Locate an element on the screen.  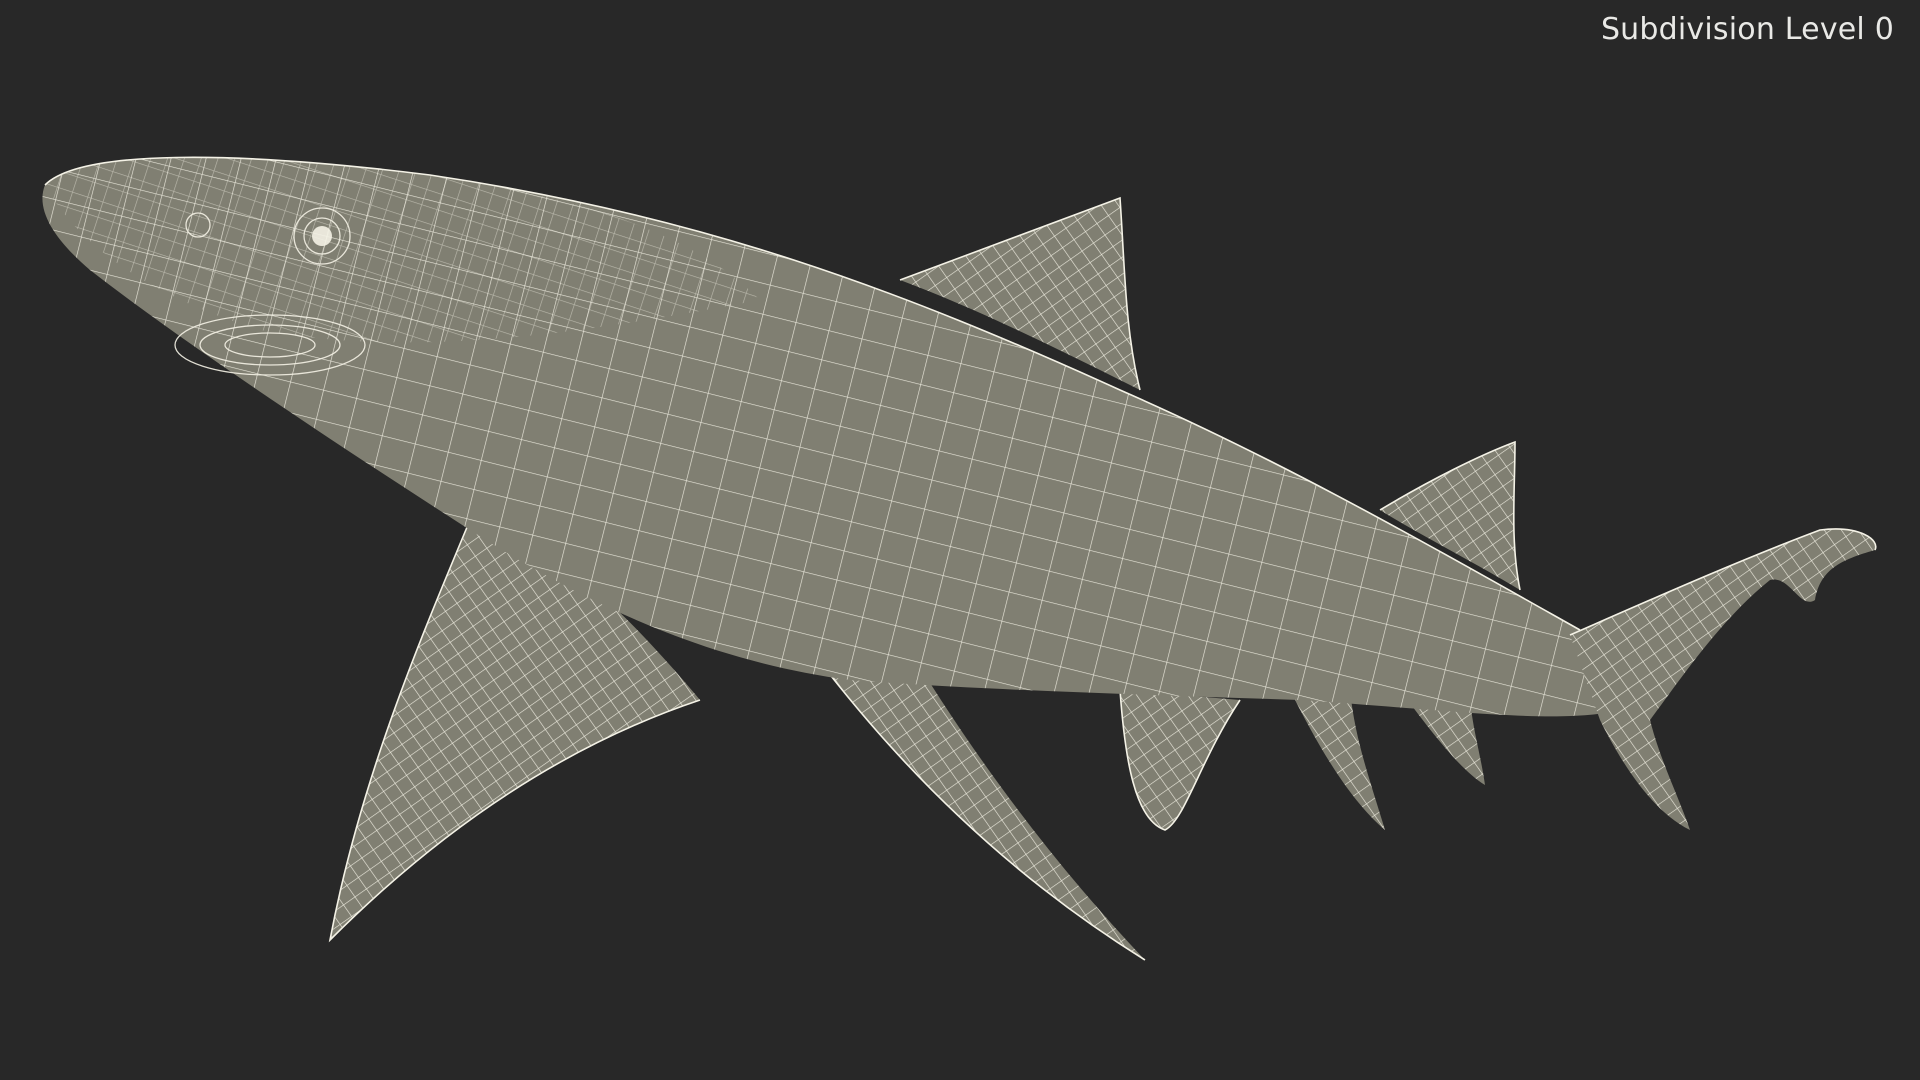
caudal-fin is located at coordinates (1723, 679).